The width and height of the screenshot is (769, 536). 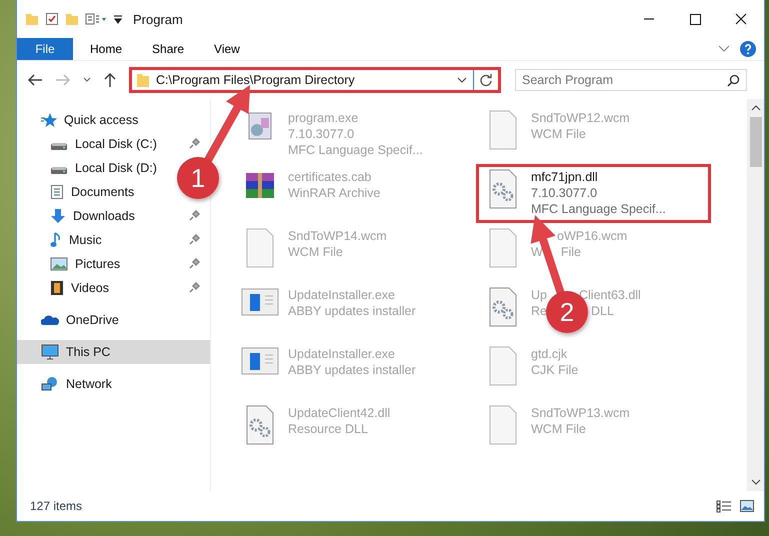 I want to click on address-path: C:\Program Files\Program Directory, so click(x=256, y=80).